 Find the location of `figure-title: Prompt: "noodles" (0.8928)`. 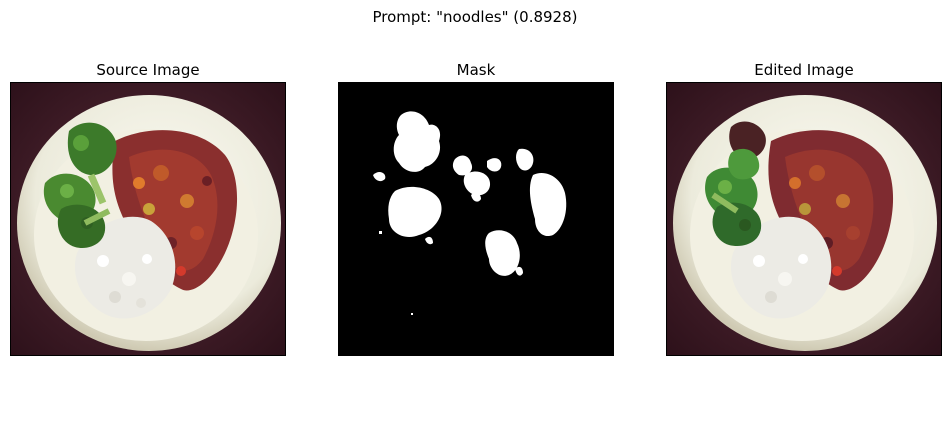

figure-title: Prompt: "noodles" (0.8928) is located at coordinates (475, 17).